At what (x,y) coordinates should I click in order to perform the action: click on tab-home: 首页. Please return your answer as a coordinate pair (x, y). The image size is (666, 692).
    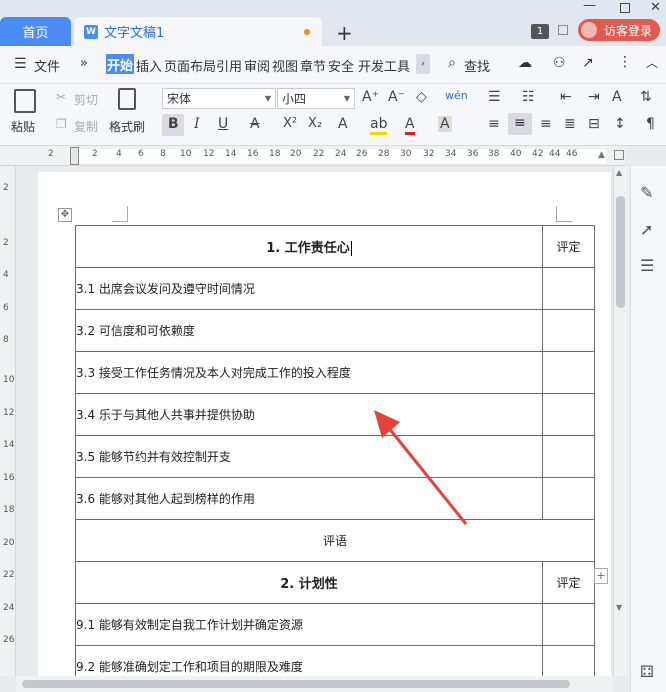
    Looking at the image, I should click on (35, 31).